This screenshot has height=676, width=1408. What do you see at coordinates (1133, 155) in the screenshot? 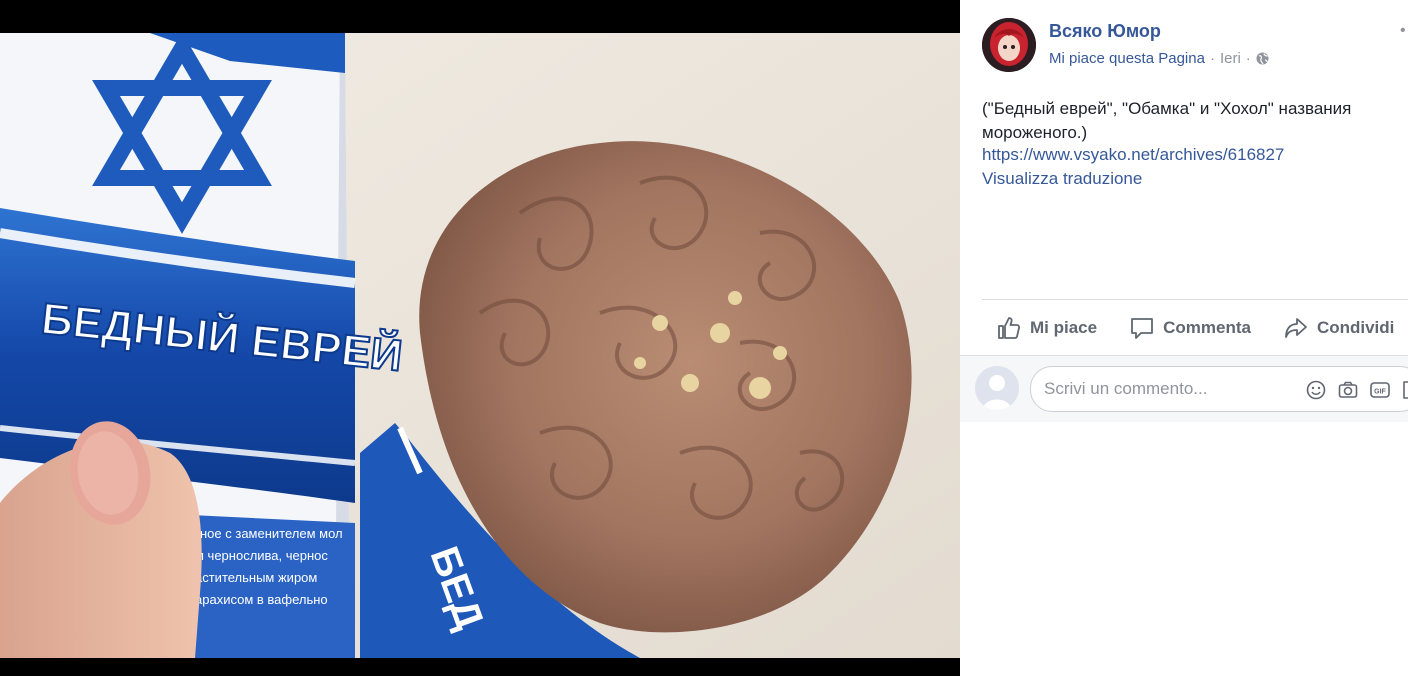
I see `post-link: https://www.vsyako.net/archives/616827` at bounding box center [1133, 155].